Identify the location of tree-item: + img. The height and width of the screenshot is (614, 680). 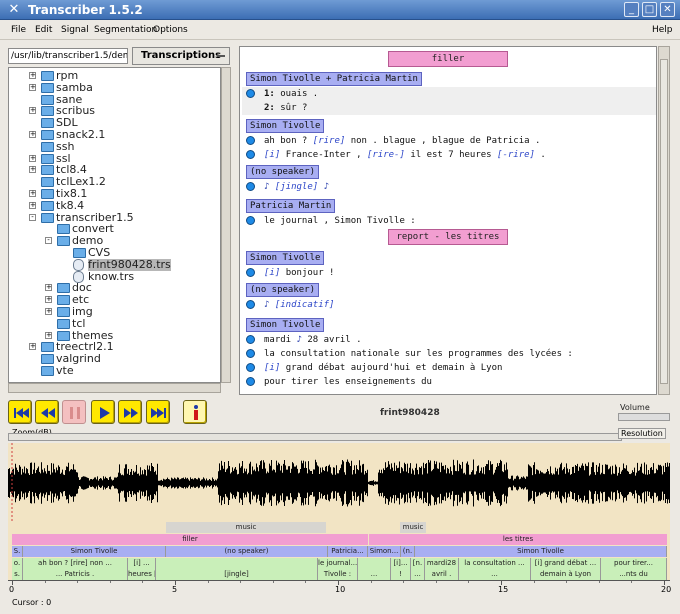
(109, 312).